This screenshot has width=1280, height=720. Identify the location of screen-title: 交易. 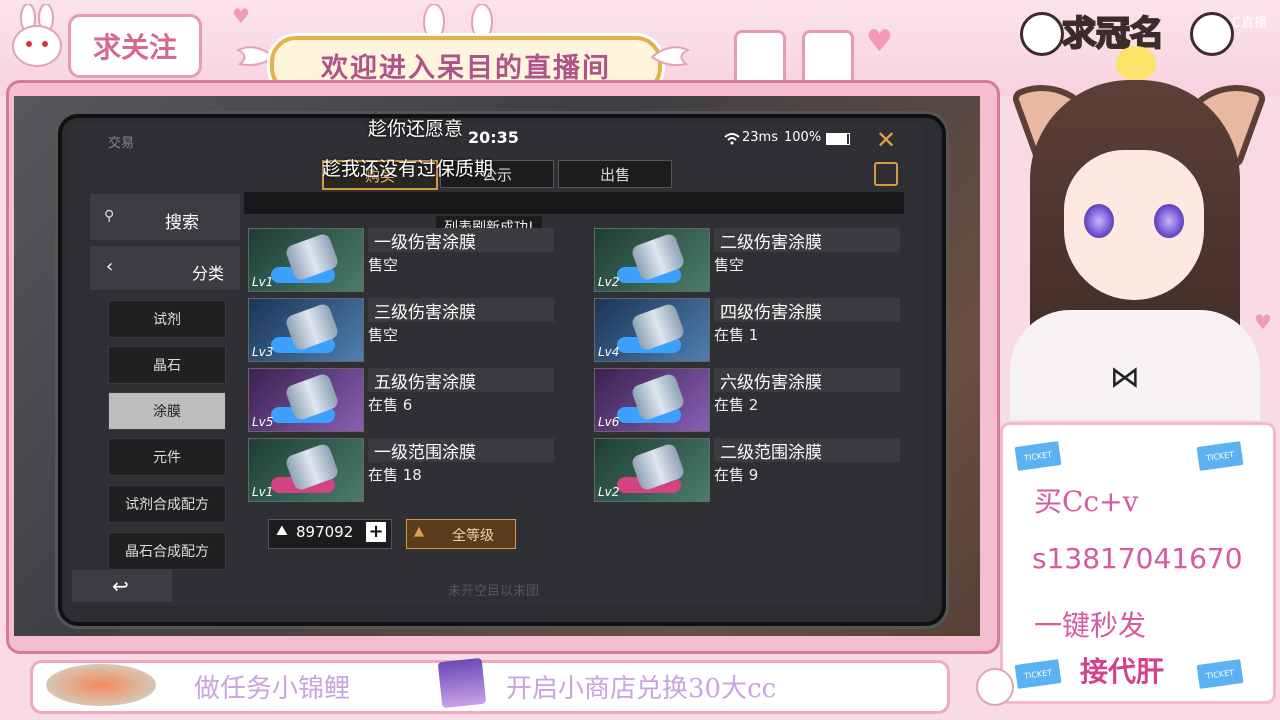
(121, 143).